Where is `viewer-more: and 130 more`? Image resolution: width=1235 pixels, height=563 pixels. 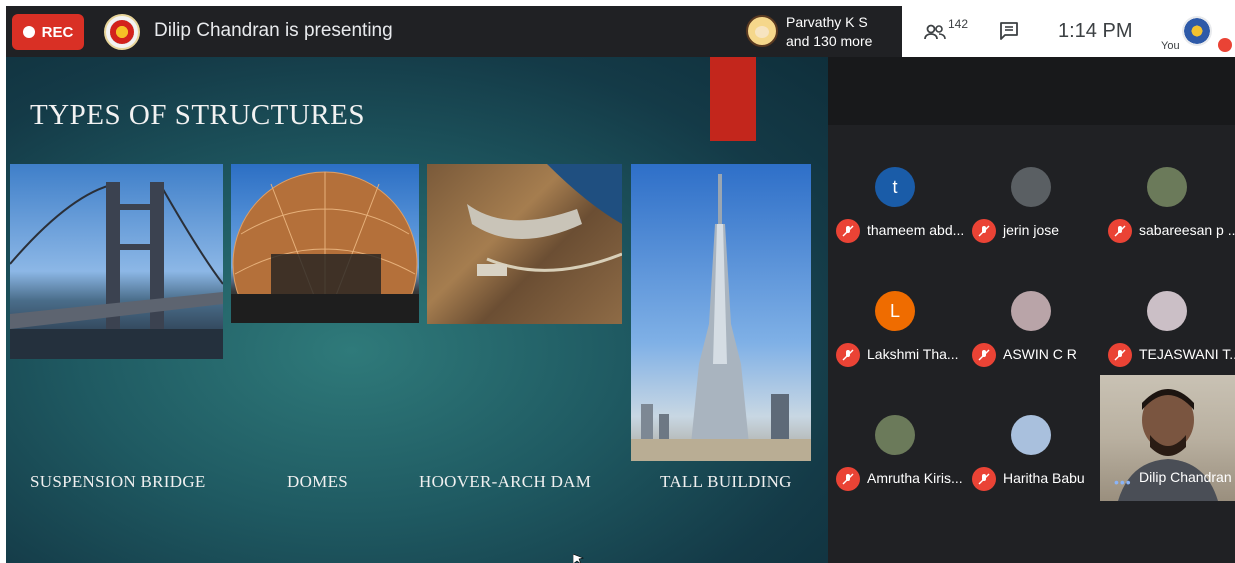
viewer-more: and 130 more is located at coordinates (829, 41).